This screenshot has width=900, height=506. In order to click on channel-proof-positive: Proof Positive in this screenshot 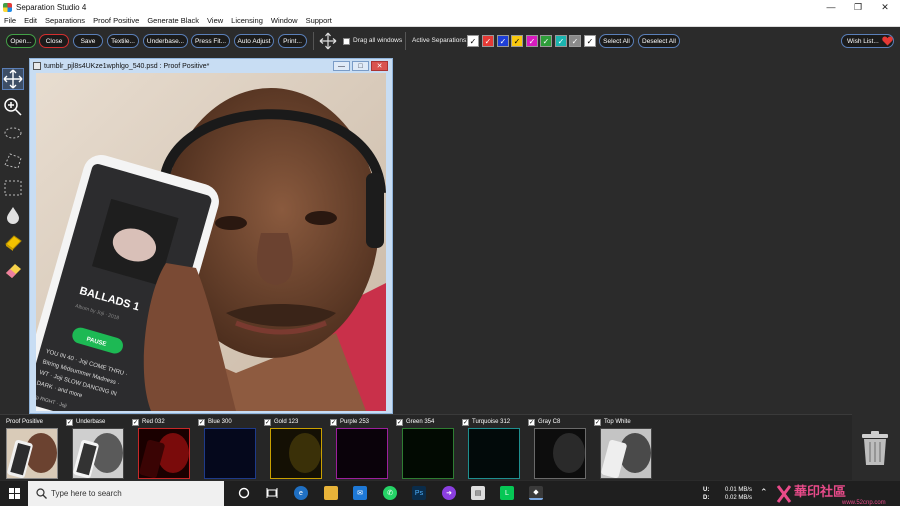, I will do `click(33, 449)`.